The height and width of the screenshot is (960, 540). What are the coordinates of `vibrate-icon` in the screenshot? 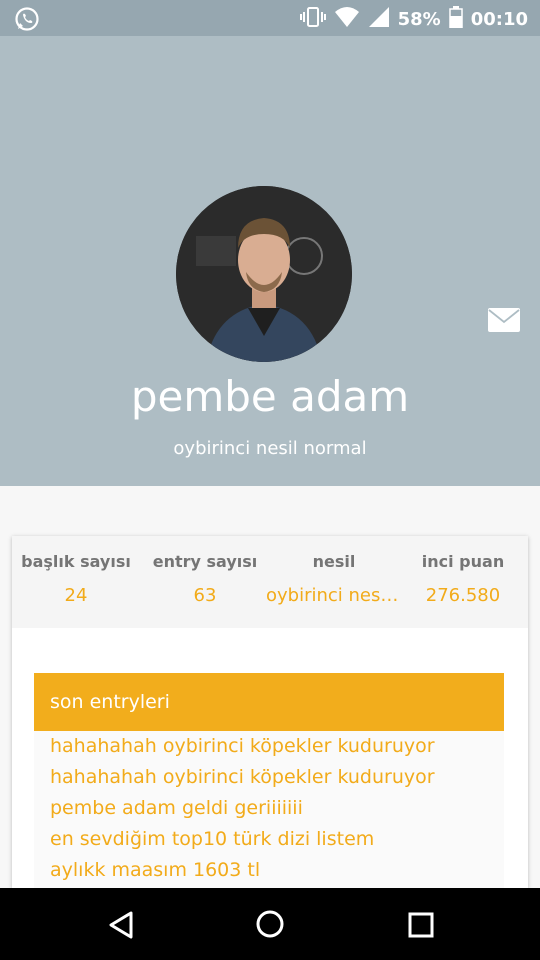 It's located at (312, 19).